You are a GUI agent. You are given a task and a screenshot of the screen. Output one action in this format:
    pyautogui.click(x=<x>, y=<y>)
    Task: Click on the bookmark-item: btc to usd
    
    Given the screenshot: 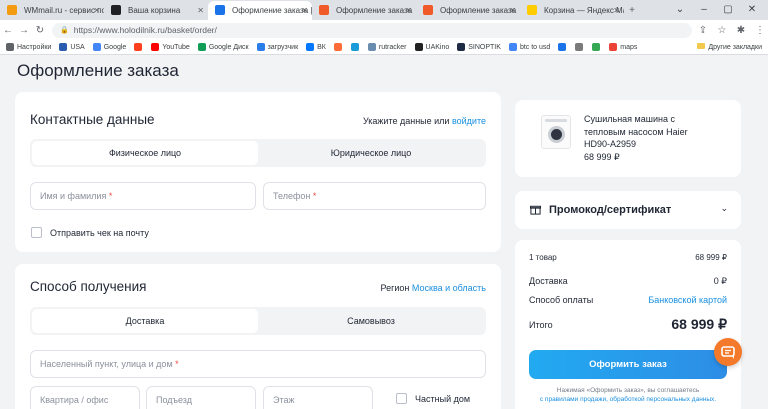 What is the action you would take?
    pyautogui.click(x=529, y=47)
    